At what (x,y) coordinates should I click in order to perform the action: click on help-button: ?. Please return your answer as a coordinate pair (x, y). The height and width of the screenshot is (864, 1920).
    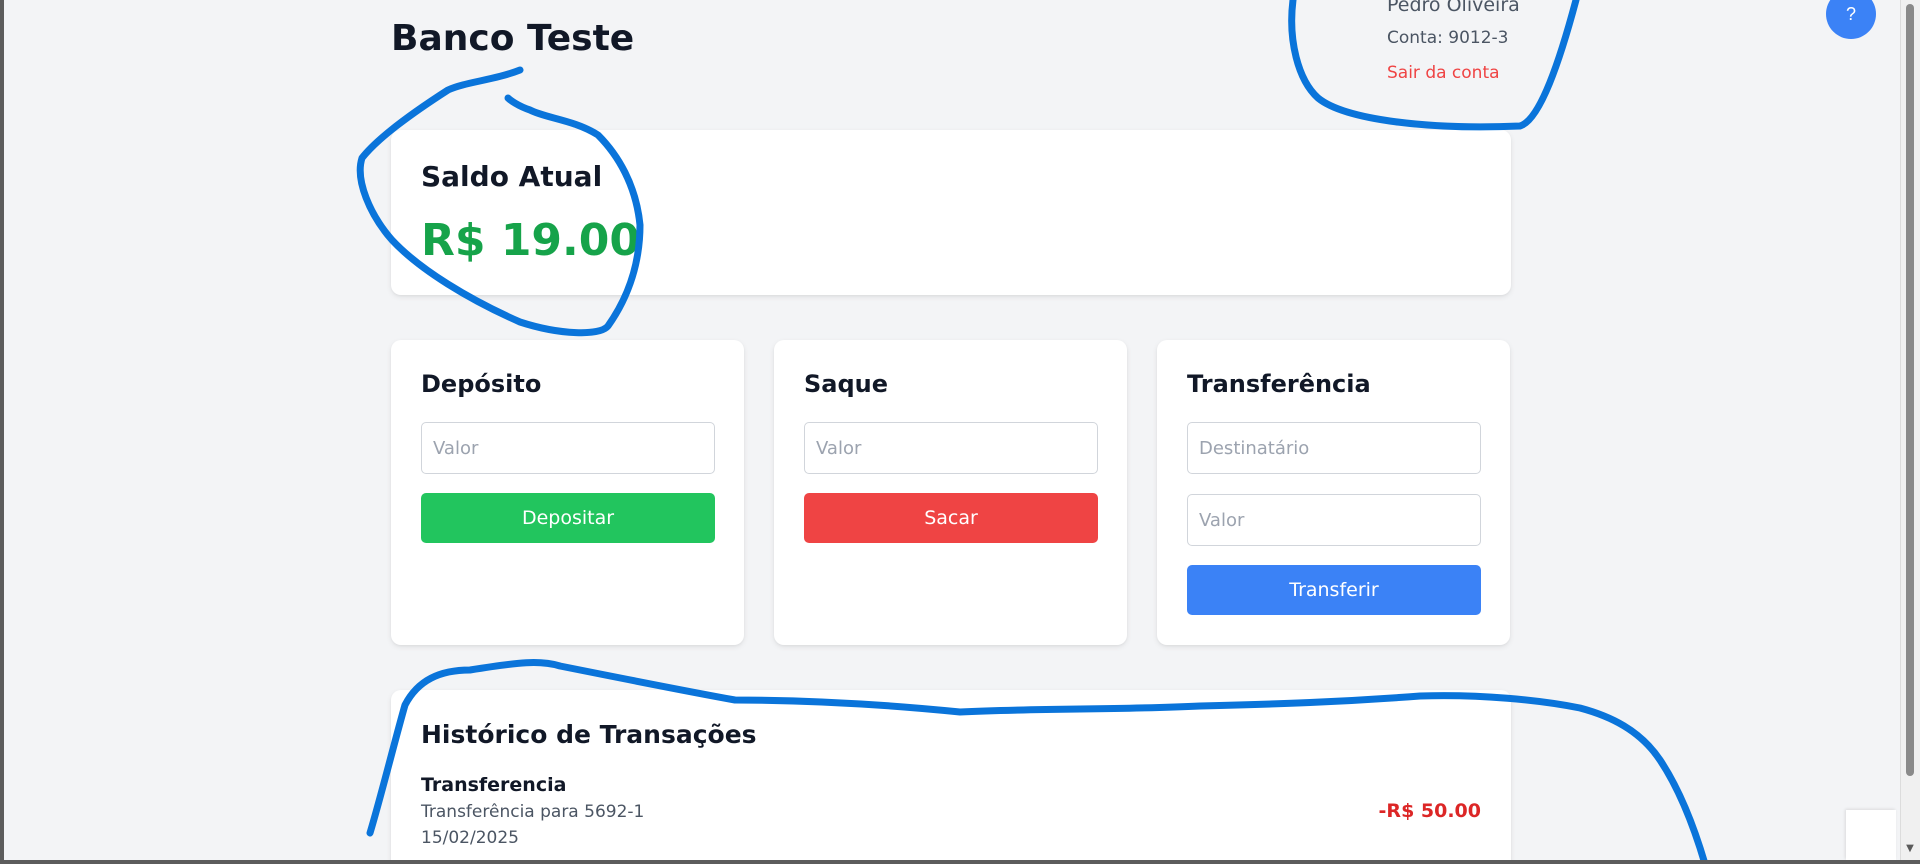
    Looking at the image, I should click on (1851, 19).